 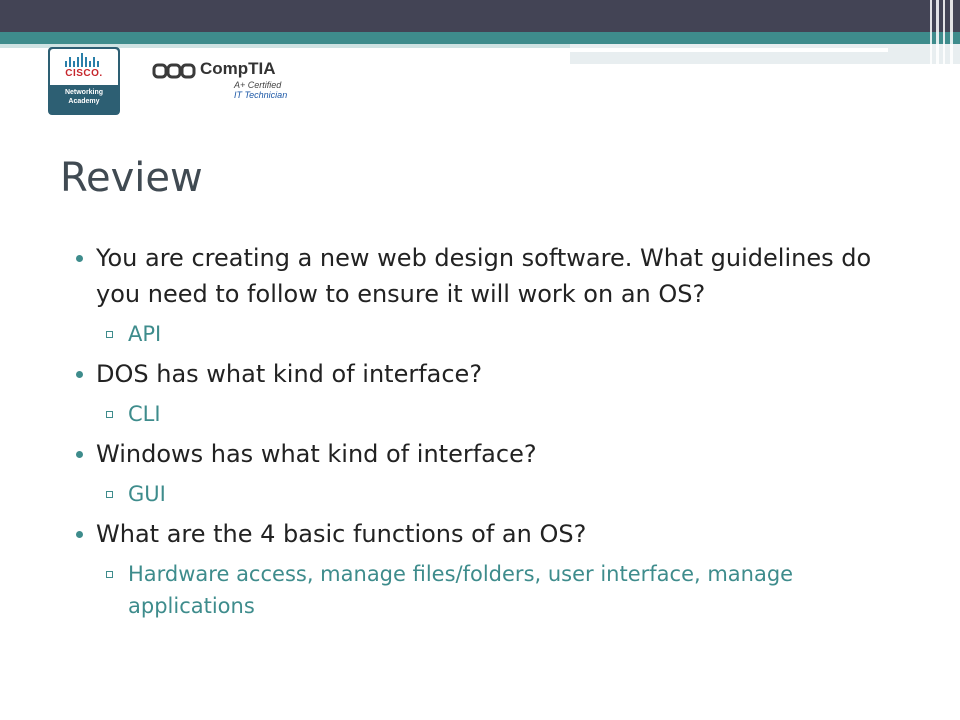 I want to click on cisco-networking-academy-logo: CISCO. Networking Academy, so click(x=84, y=81).